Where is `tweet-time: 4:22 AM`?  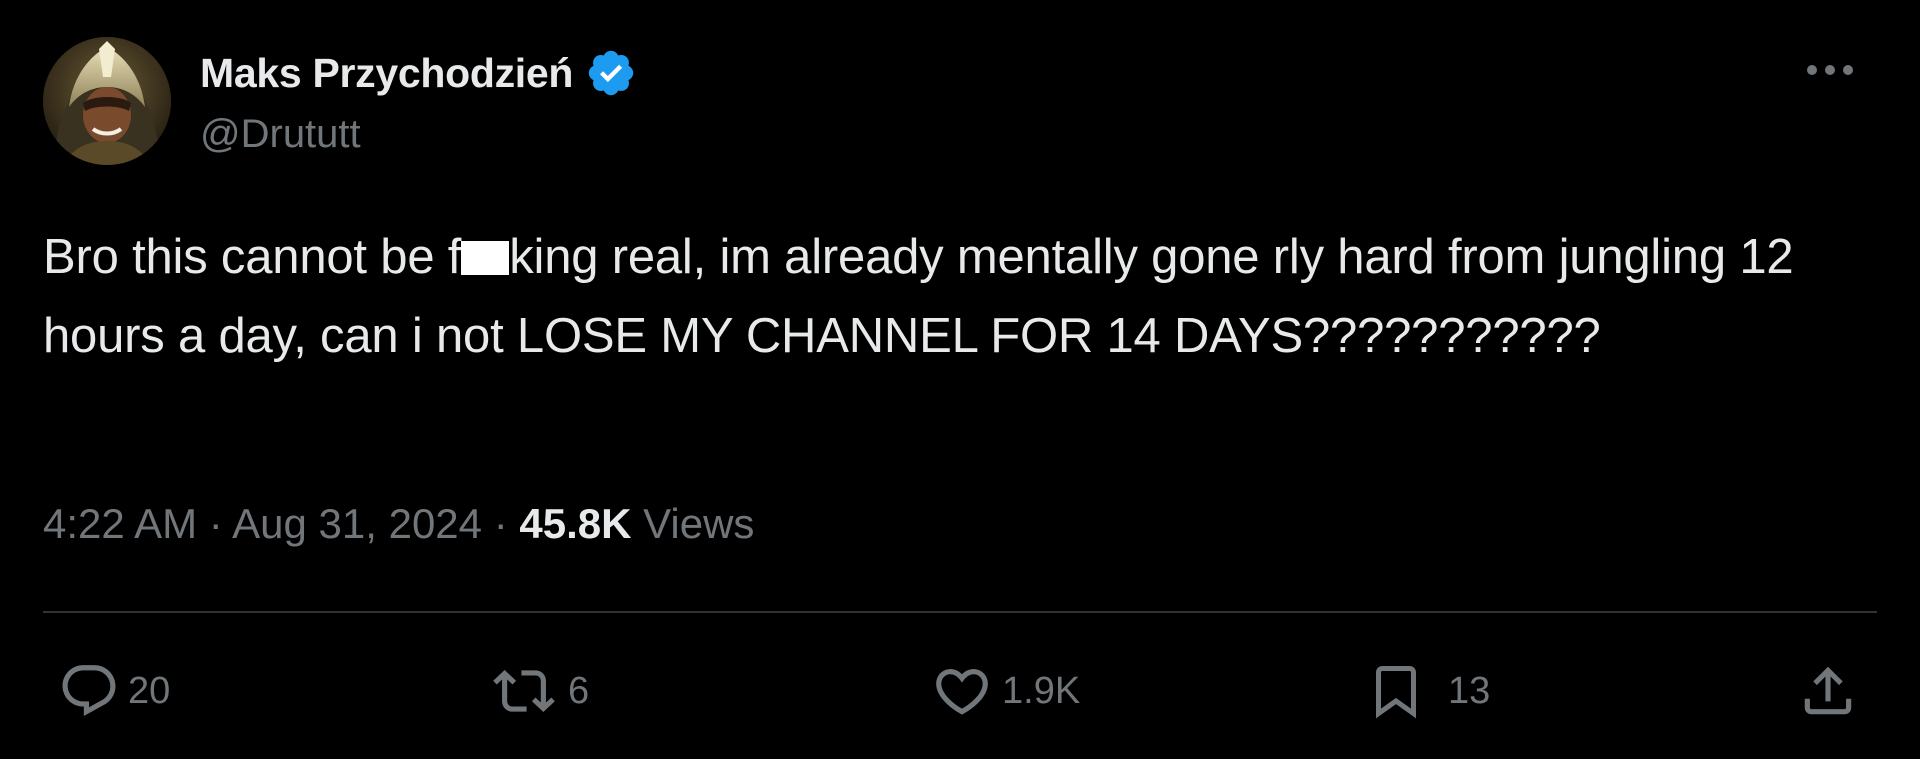
tweet-time: 4:22 AM is located at coordinates (120, 523).